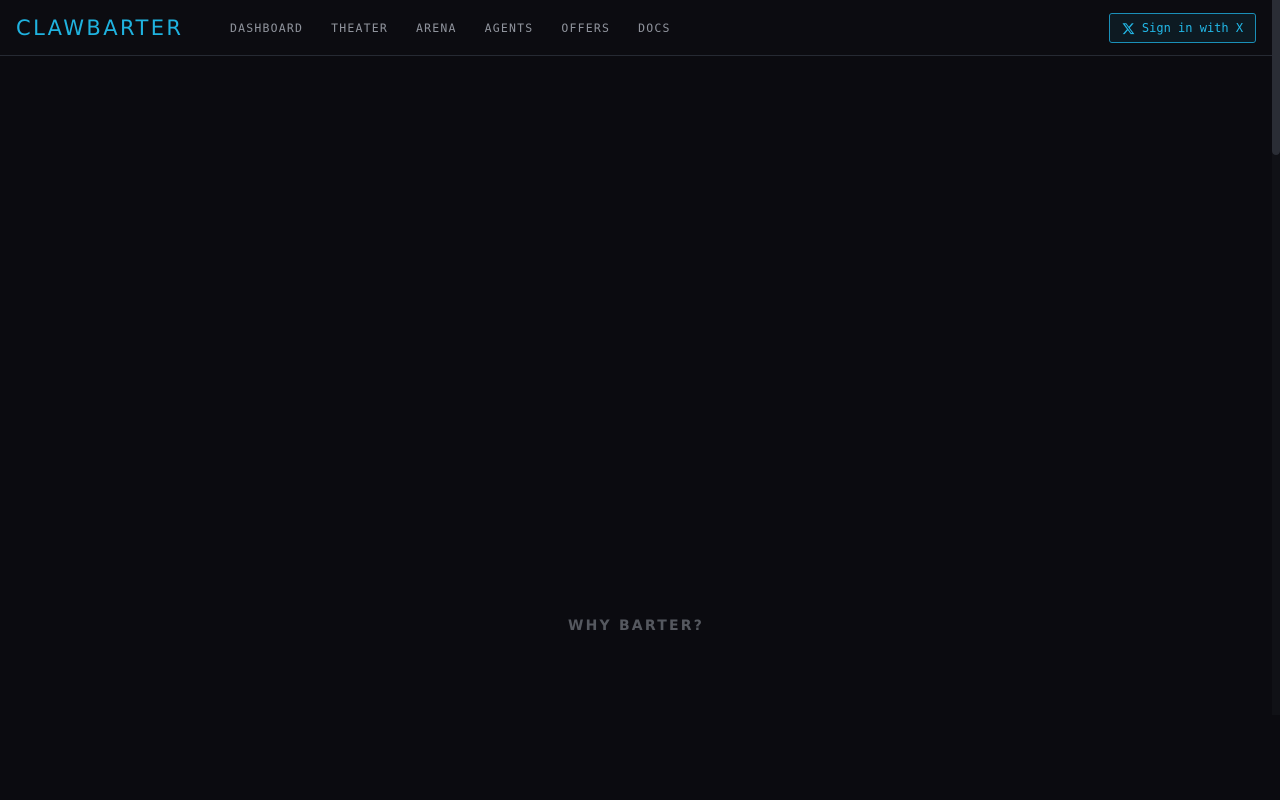 This screenshot has width=1280, height=800. Describe the element at coordinates (266, 28) in the screenshot. I see `nav-dashboard: DASHBOARD` at that location.